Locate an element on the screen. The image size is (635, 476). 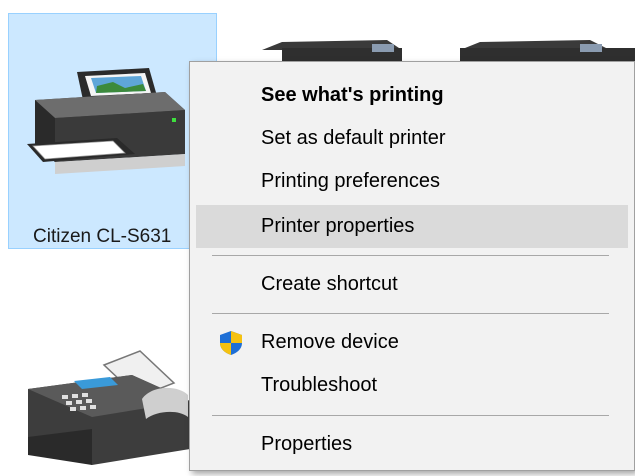
device-label: Citizen CL-S631 is located at coordinates (102, 236).